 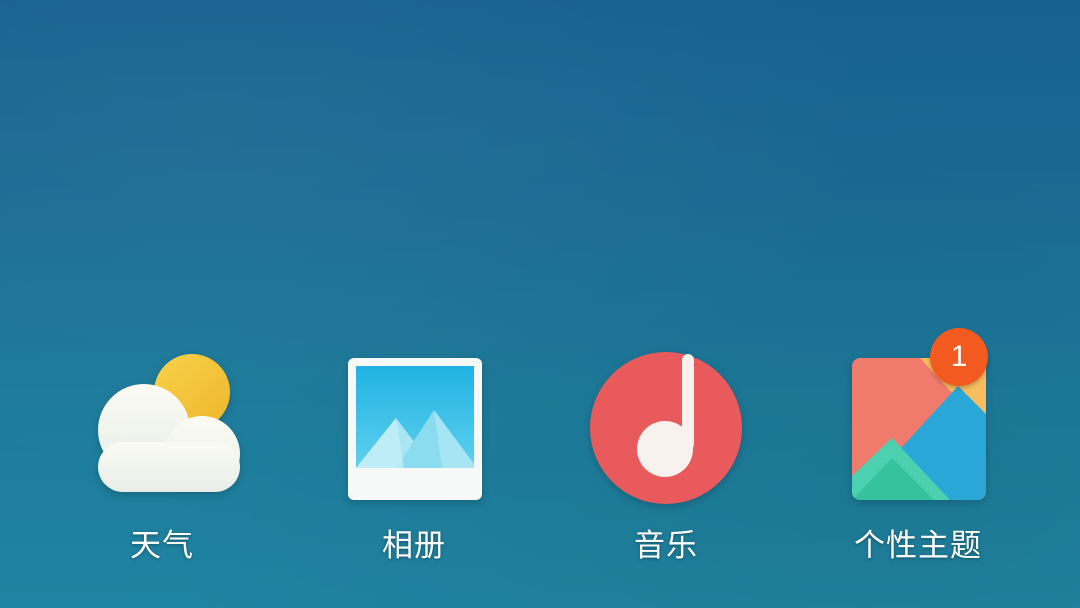 What do you see at coordinates (414, 426) in the screenshot?
I see `gallery-icon` at bounding box center [414, 426].